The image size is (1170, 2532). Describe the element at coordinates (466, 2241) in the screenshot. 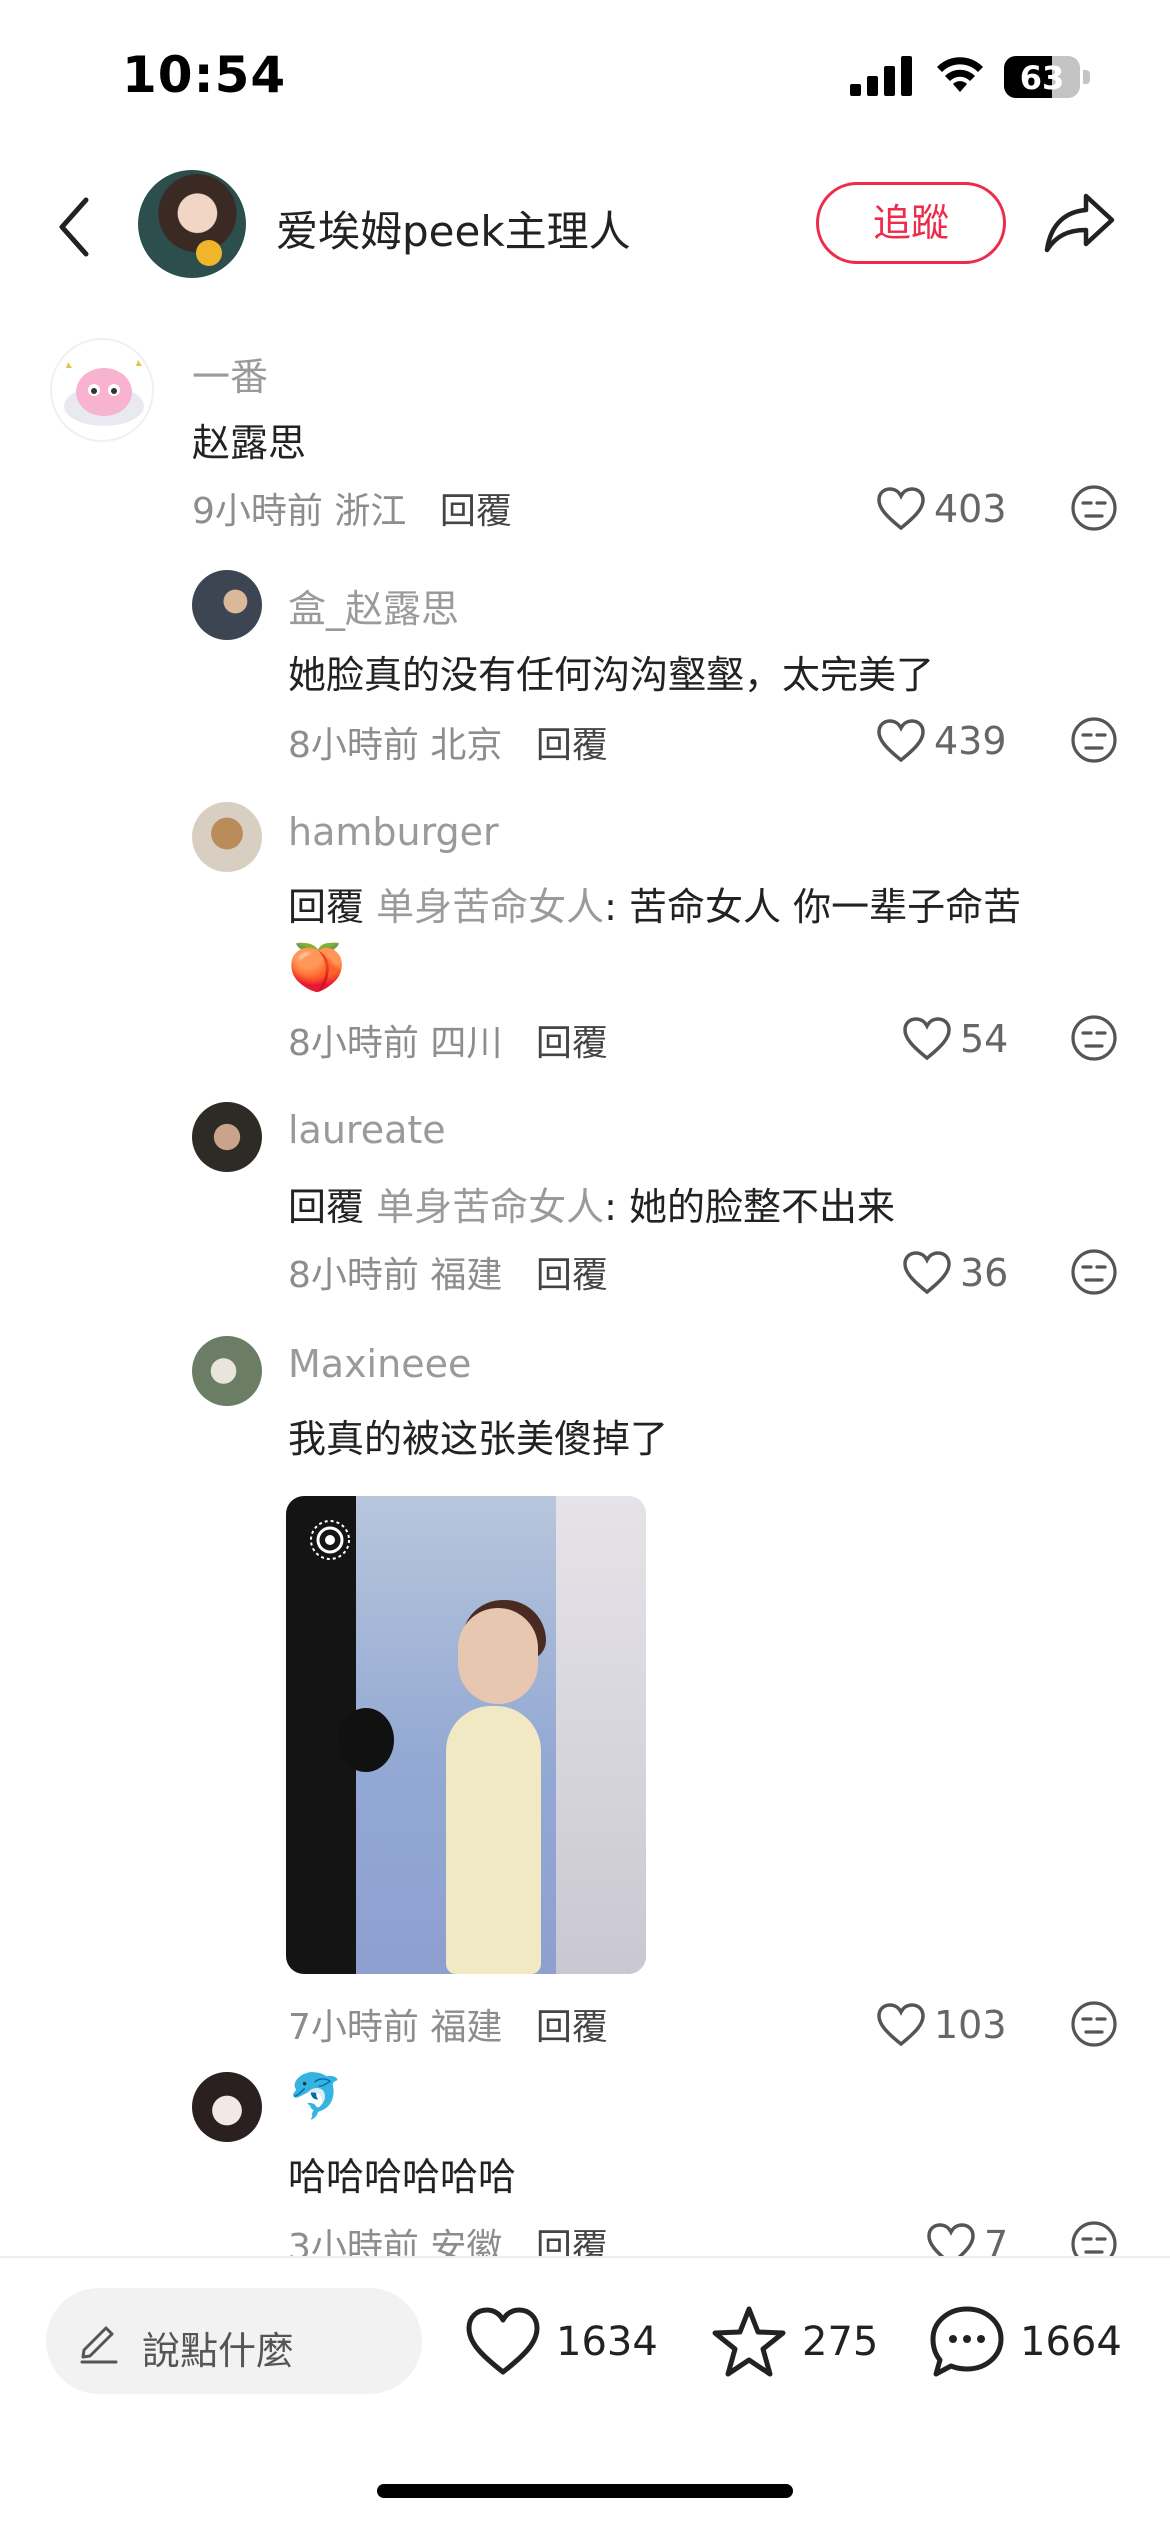

I see `comment-location: 安徽` at that location.